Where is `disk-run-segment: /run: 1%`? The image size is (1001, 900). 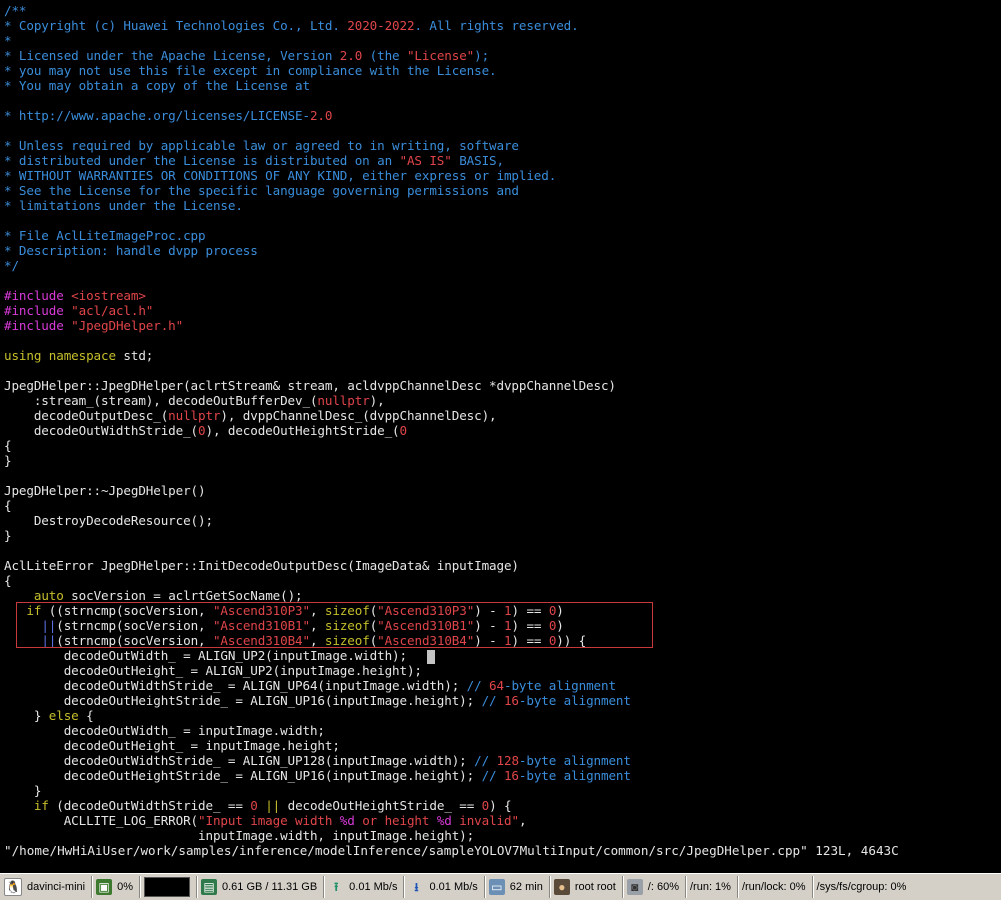 disk-run-segment: /run: 1% is located at coordinates (712, 887).